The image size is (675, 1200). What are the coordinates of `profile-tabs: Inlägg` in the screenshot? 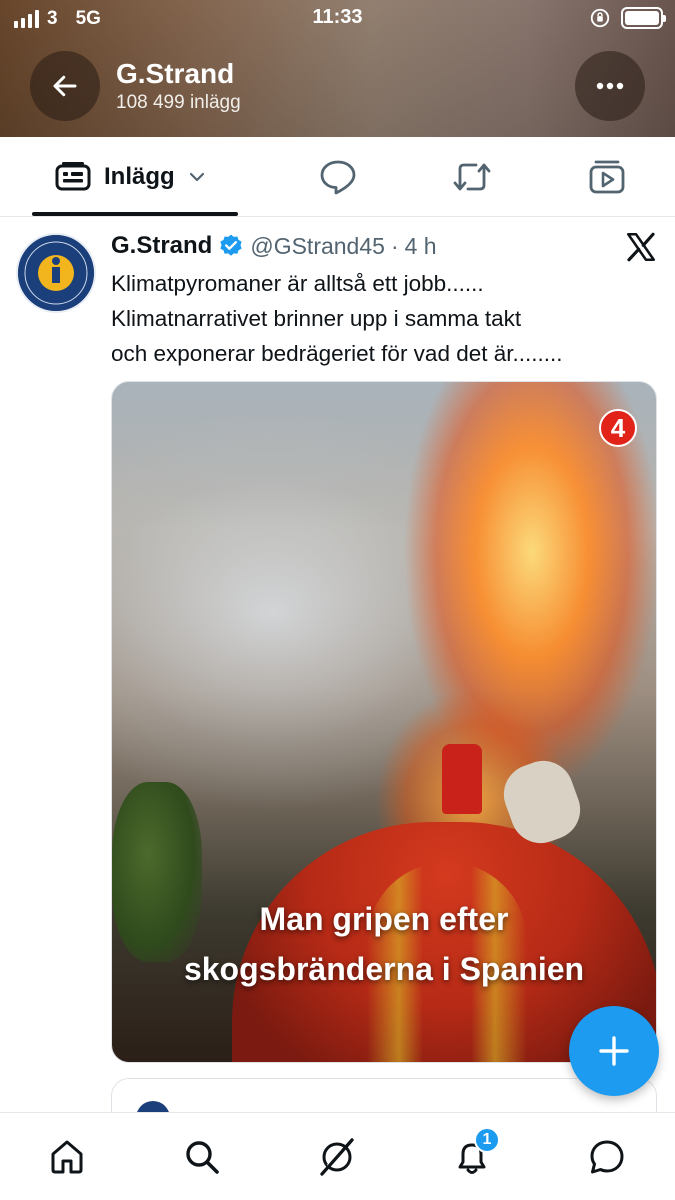 It's located at (337, 177).